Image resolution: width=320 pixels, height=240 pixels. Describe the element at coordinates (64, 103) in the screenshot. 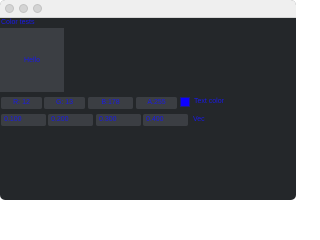

I see `green-field: G: 13` at that location.